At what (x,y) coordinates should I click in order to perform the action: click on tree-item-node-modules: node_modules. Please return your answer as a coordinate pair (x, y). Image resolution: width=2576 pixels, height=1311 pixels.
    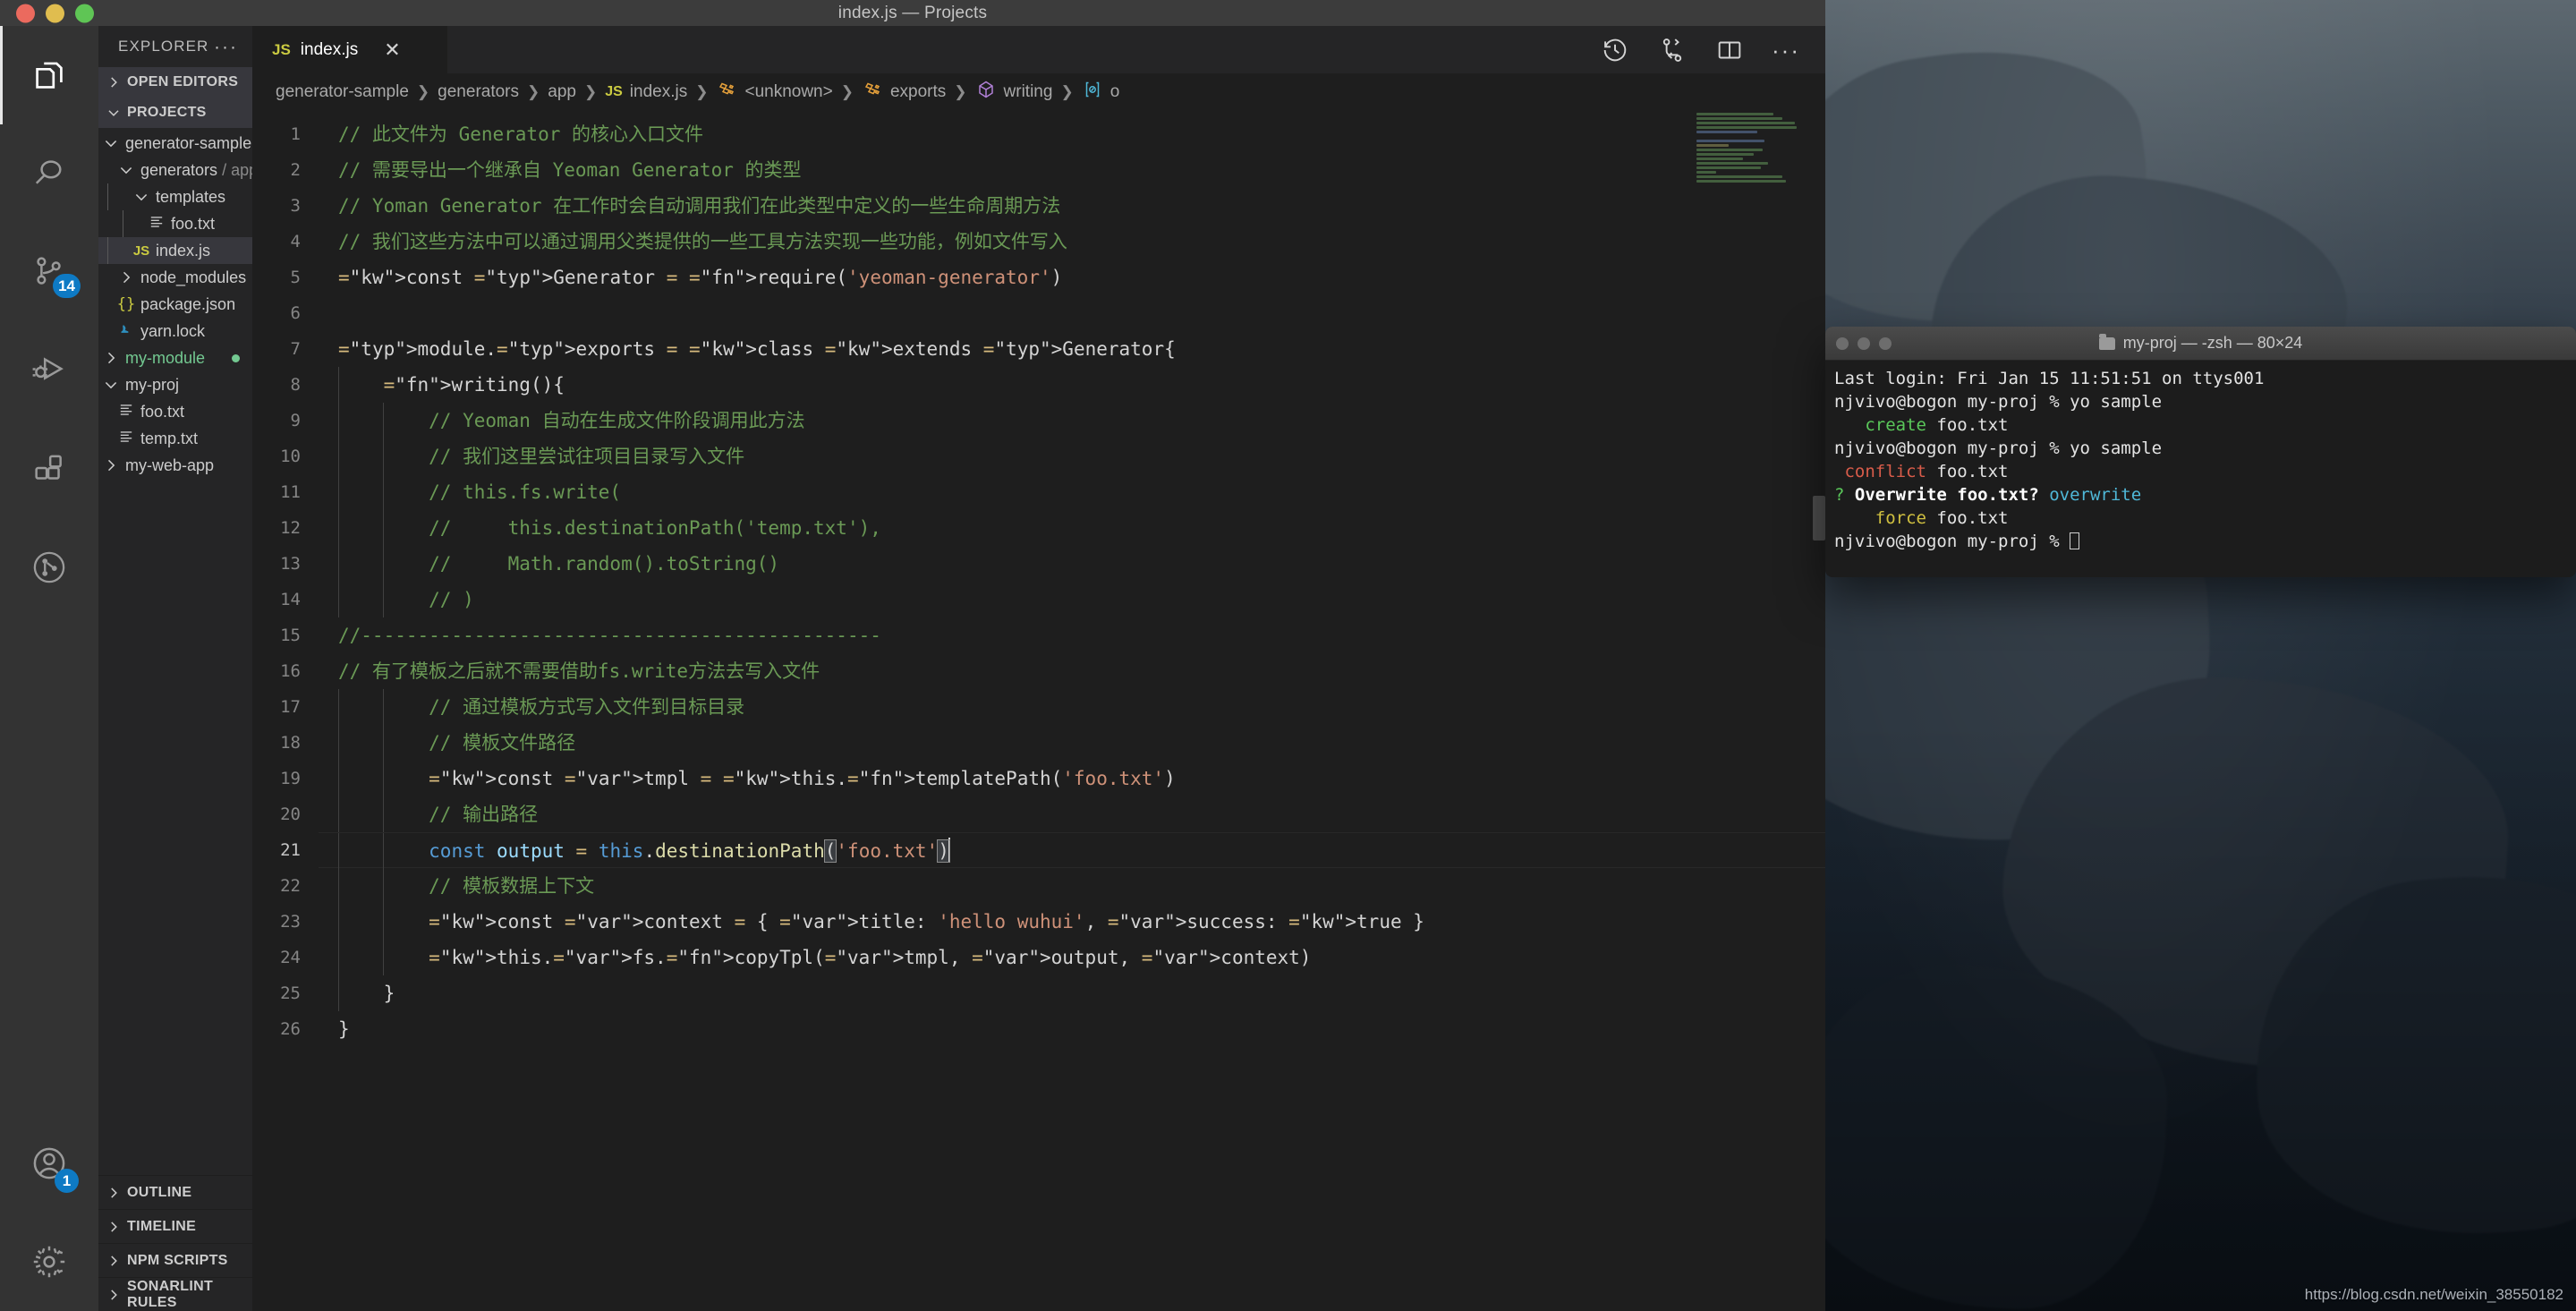
    Looking at the image, I should click on (175, 277).